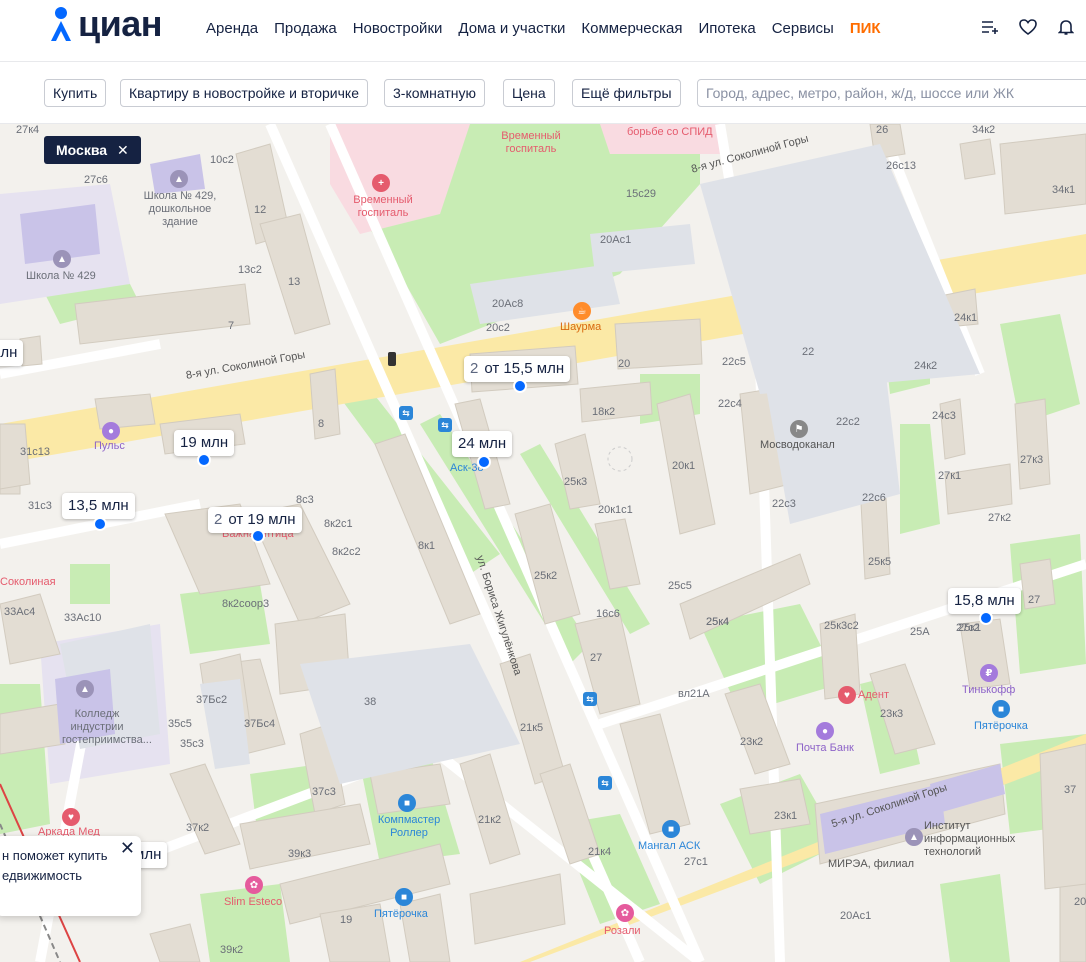 This screenshot has height=962, width=1086. I want to click on notifications-bell-icon, so click(1066, 27).